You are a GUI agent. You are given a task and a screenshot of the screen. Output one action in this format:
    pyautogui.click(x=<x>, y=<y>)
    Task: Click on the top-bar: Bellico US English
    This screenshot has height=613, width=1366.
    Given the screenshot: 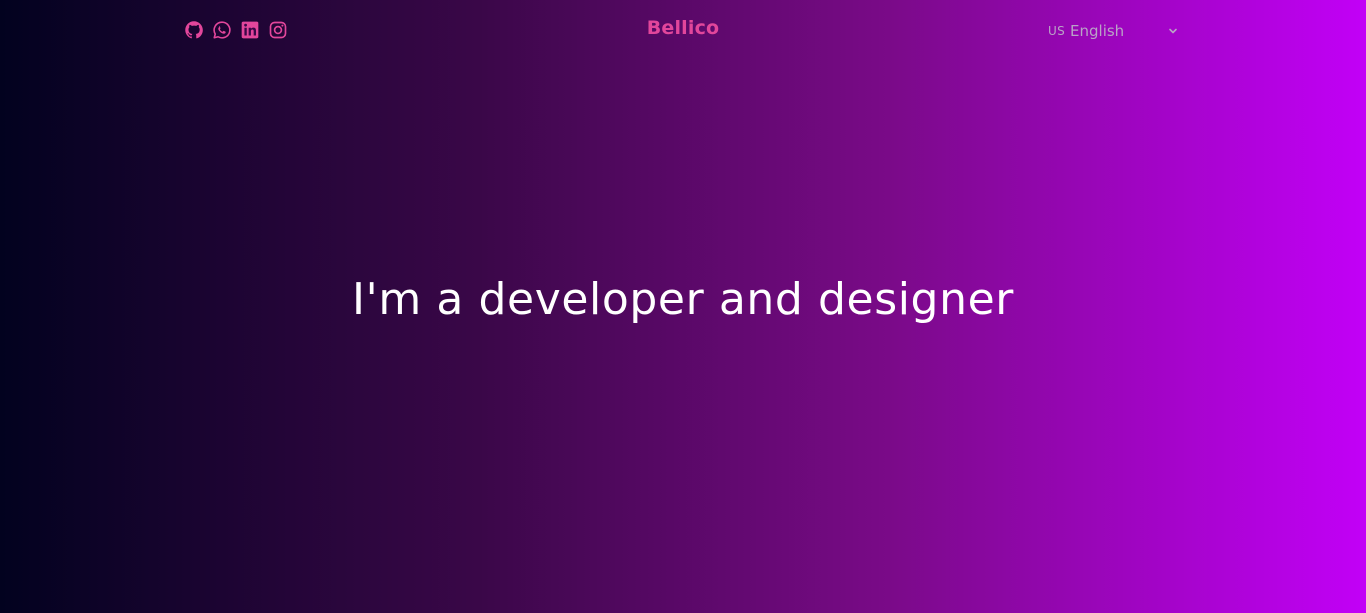 What is the action you would take?
    pyautogui.click(x=683, y=31)
    